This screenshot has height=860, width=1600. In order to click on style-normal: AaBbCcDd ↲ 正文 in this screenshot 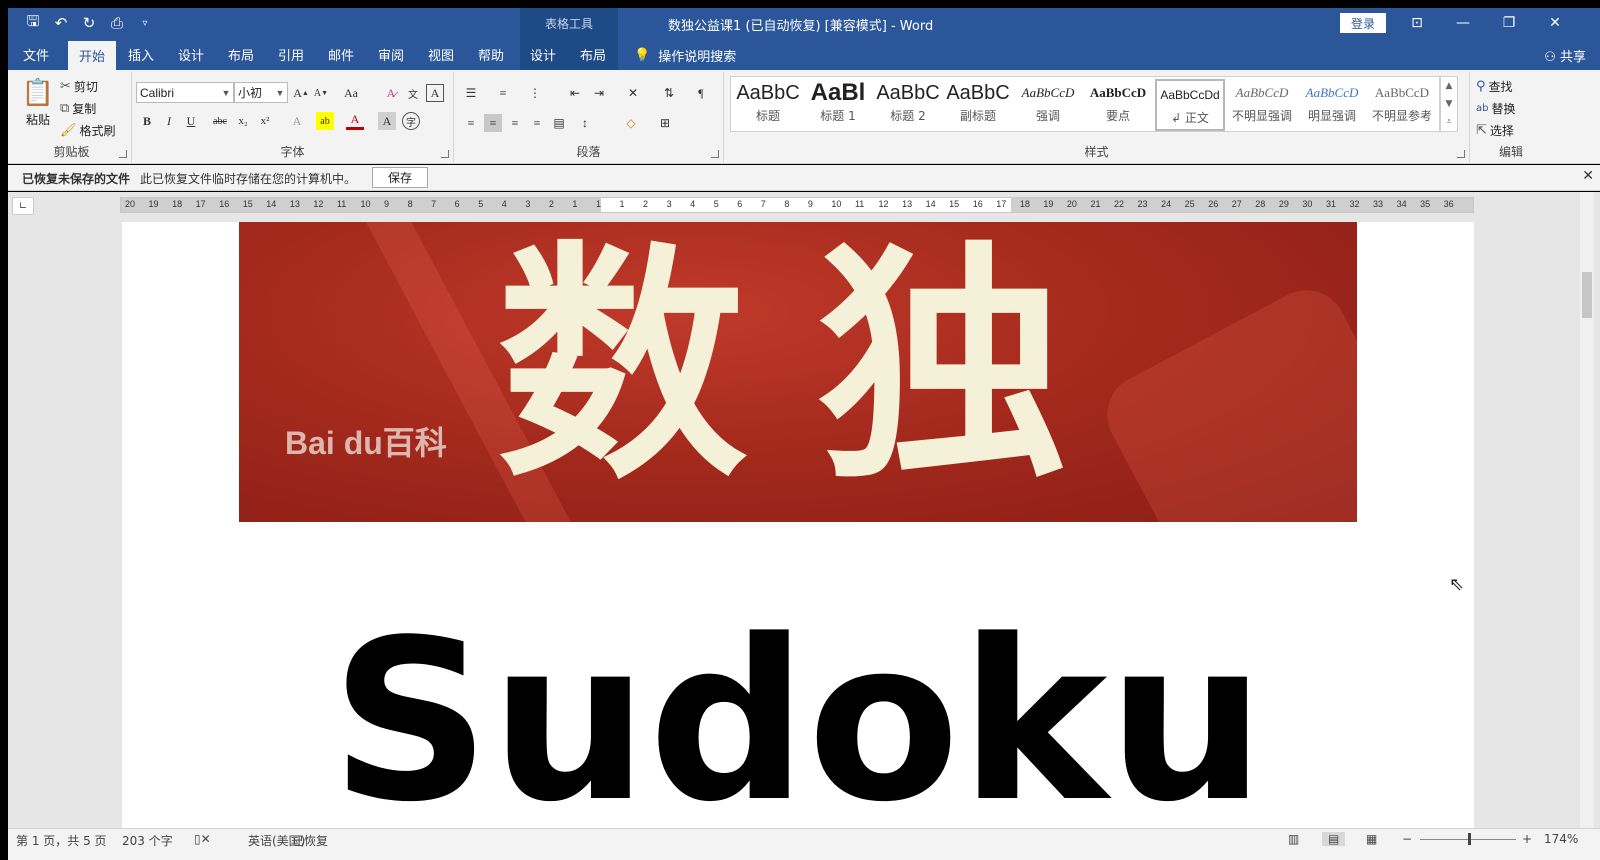, I will do `click(1190, 105)`.